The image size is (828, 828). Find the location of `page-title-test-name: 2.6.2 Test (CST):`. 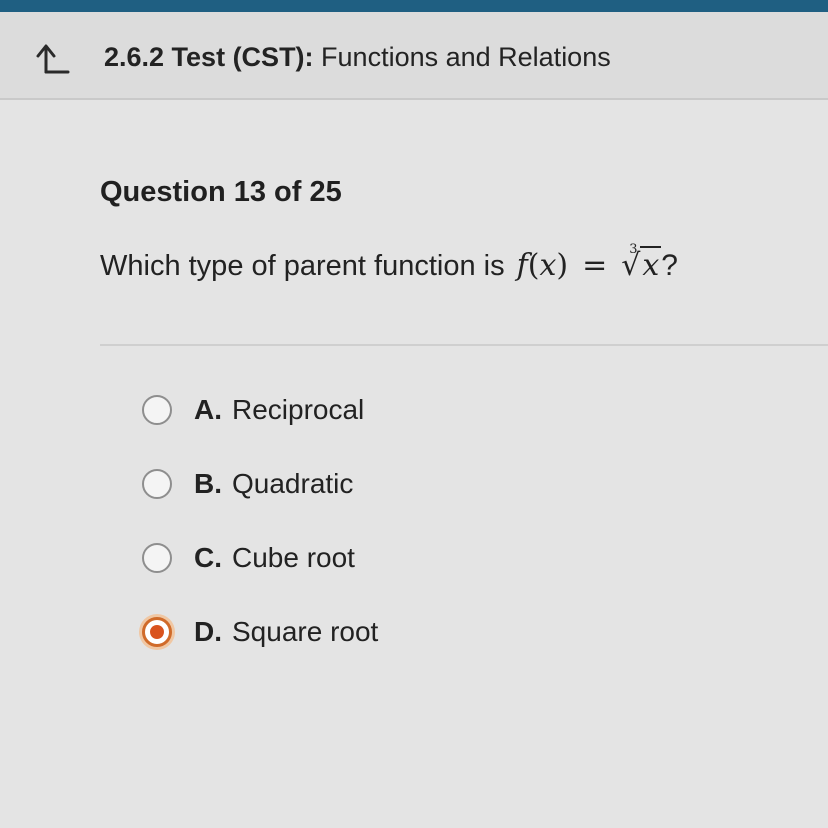

page-title-test-name: 2.6.2 Test (CST): is located at coordinates (209, 57).